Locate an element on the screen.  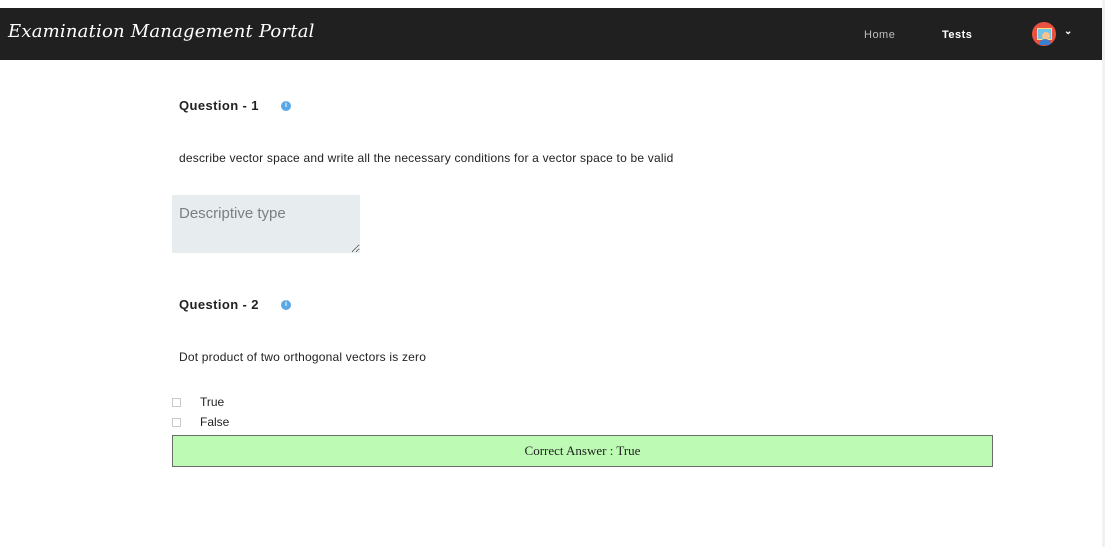
nav-tests-link: Tests is located at coordinates (957, 35).